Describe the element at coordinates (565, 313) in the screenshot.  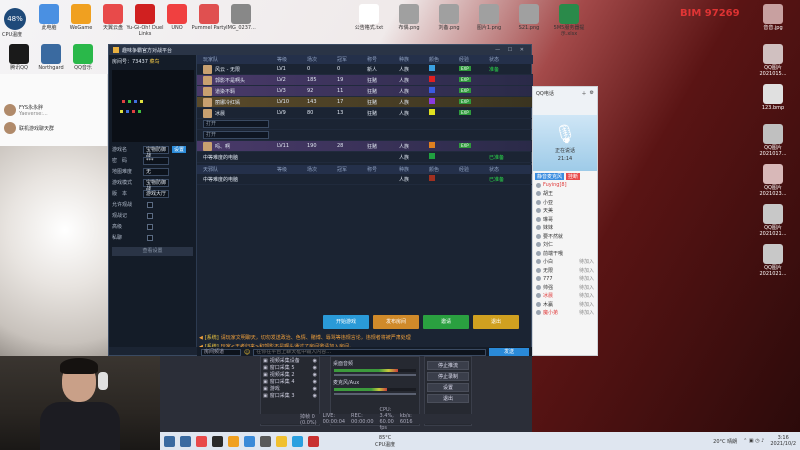
I see `voice-member: 魔小弟 待加入` at that location.